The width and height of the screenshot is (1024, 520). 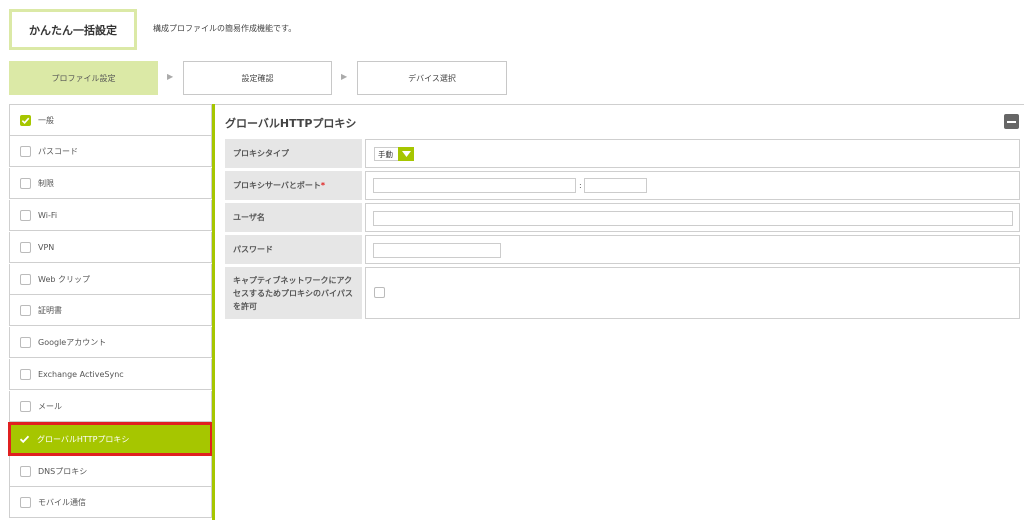 What do you see at coordinates (50, 406) in the screenshot?
I see `sidebar-item-label: メール` at bounding box center [50, 406].